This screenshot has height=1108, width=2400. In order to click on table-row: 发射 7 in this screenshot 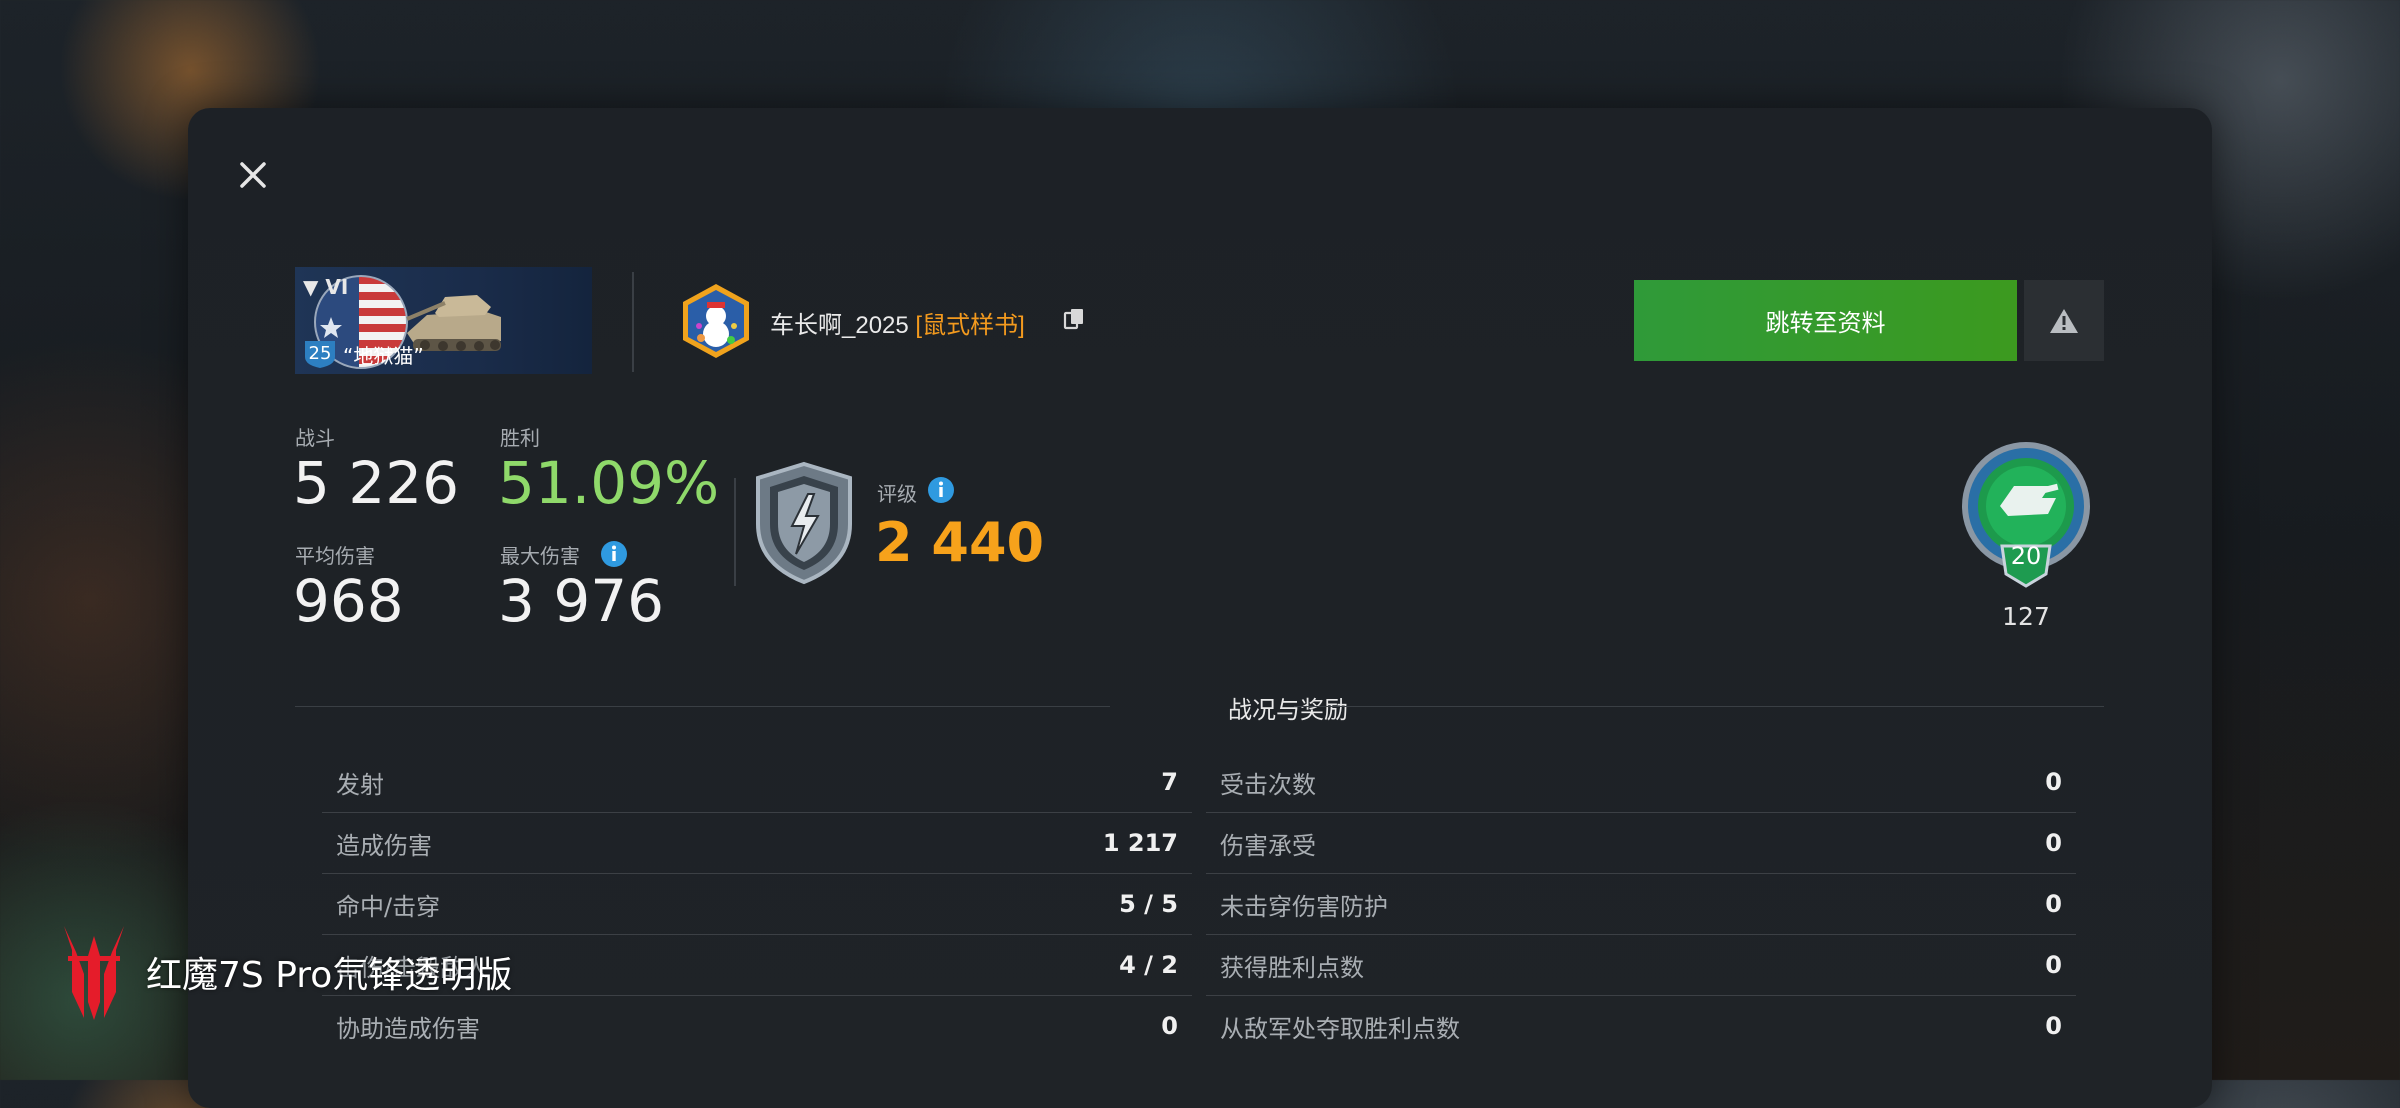, I will do `click(757, 782)`.